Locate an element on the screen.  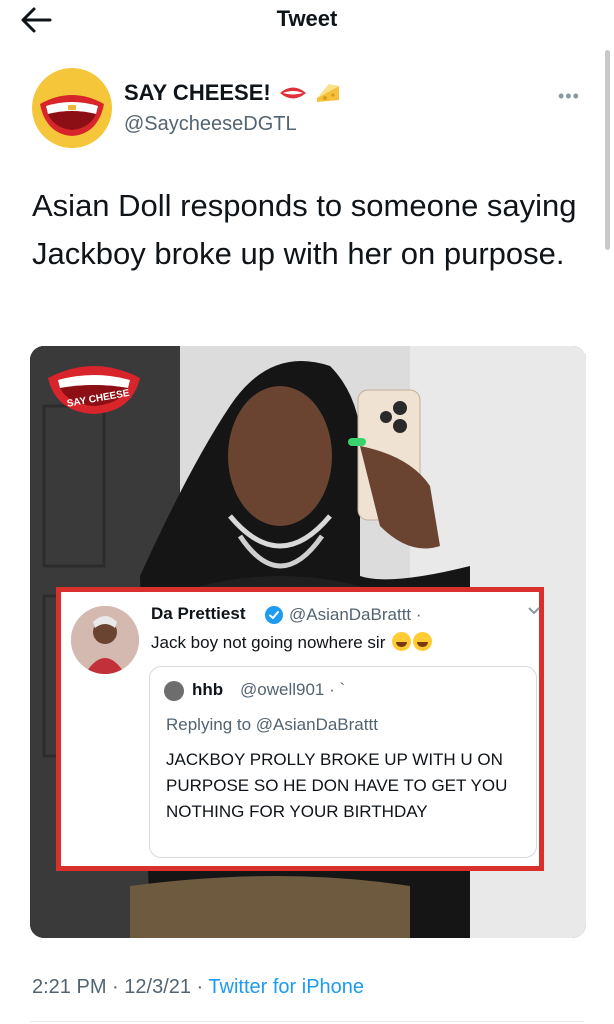
quoted-author-name: Da Prettiest is located at coordinates (198, 614).